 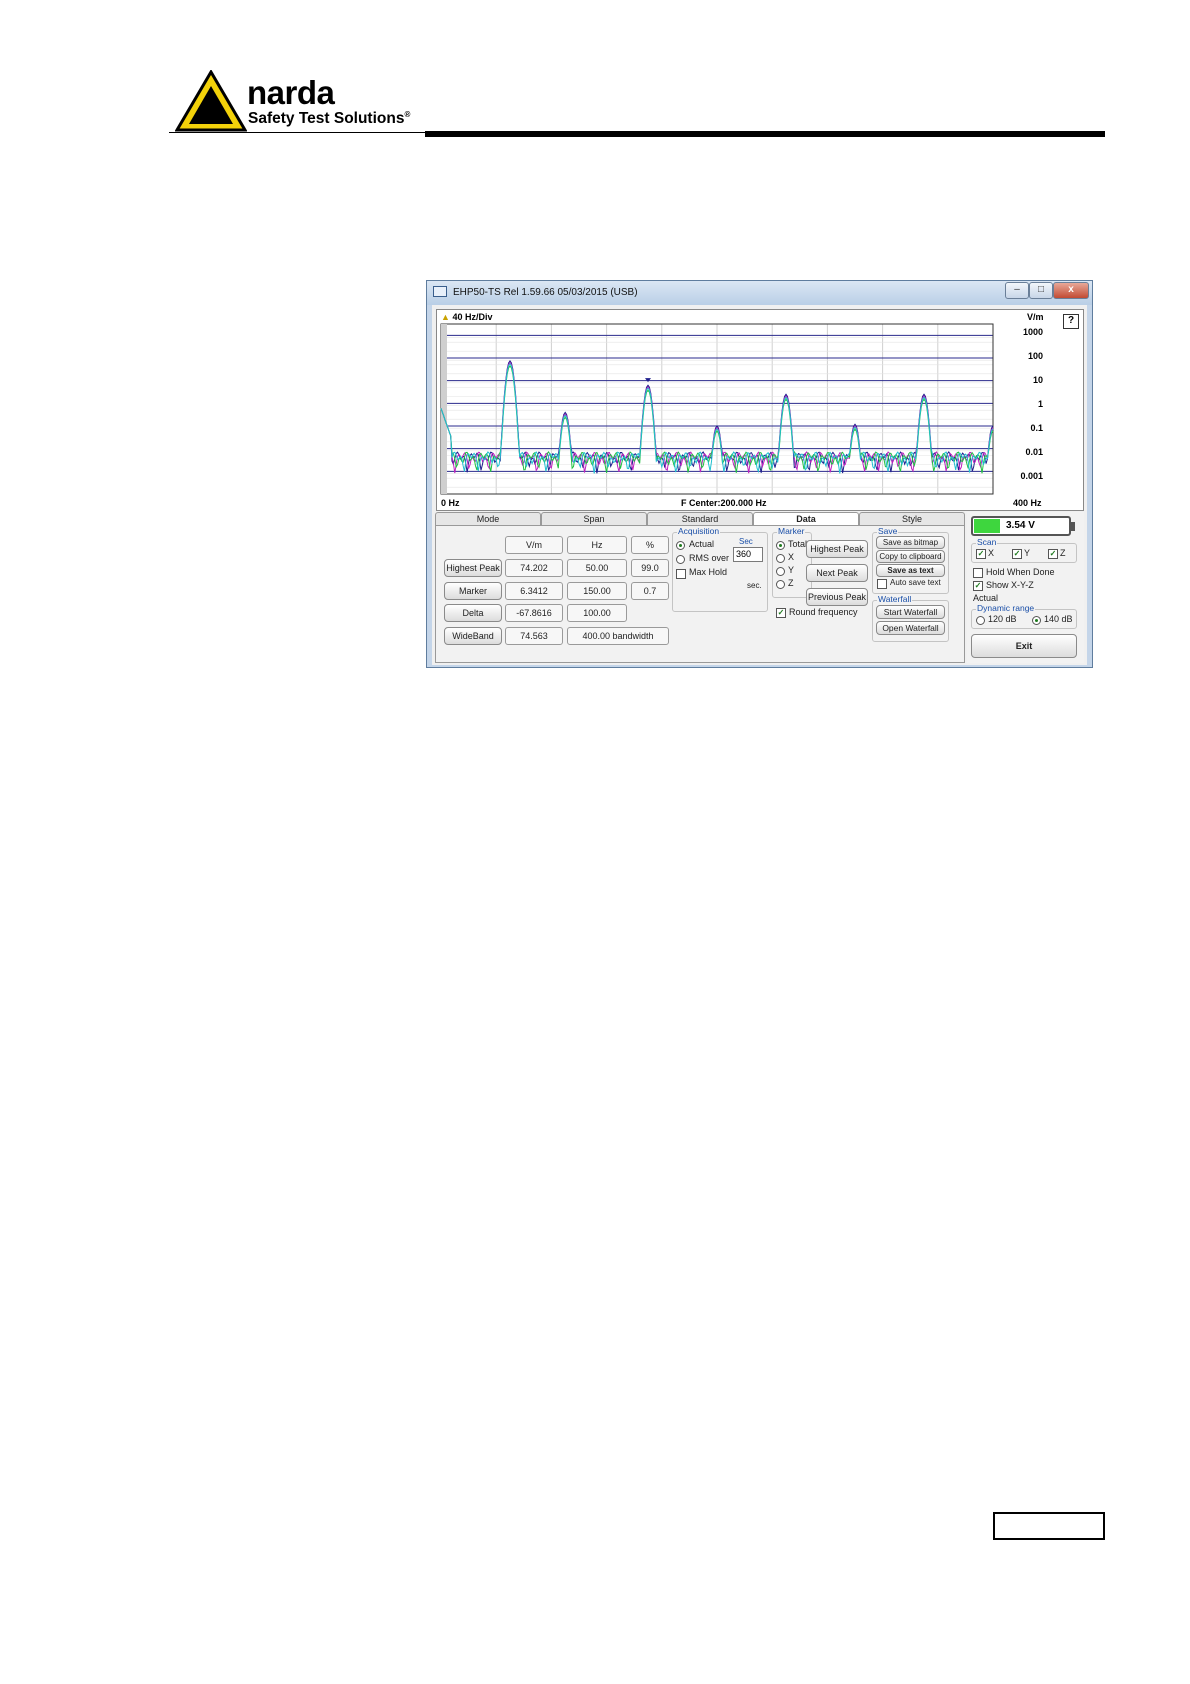 I want to click on marker-total-label: Total, so click(x=798, y=544).